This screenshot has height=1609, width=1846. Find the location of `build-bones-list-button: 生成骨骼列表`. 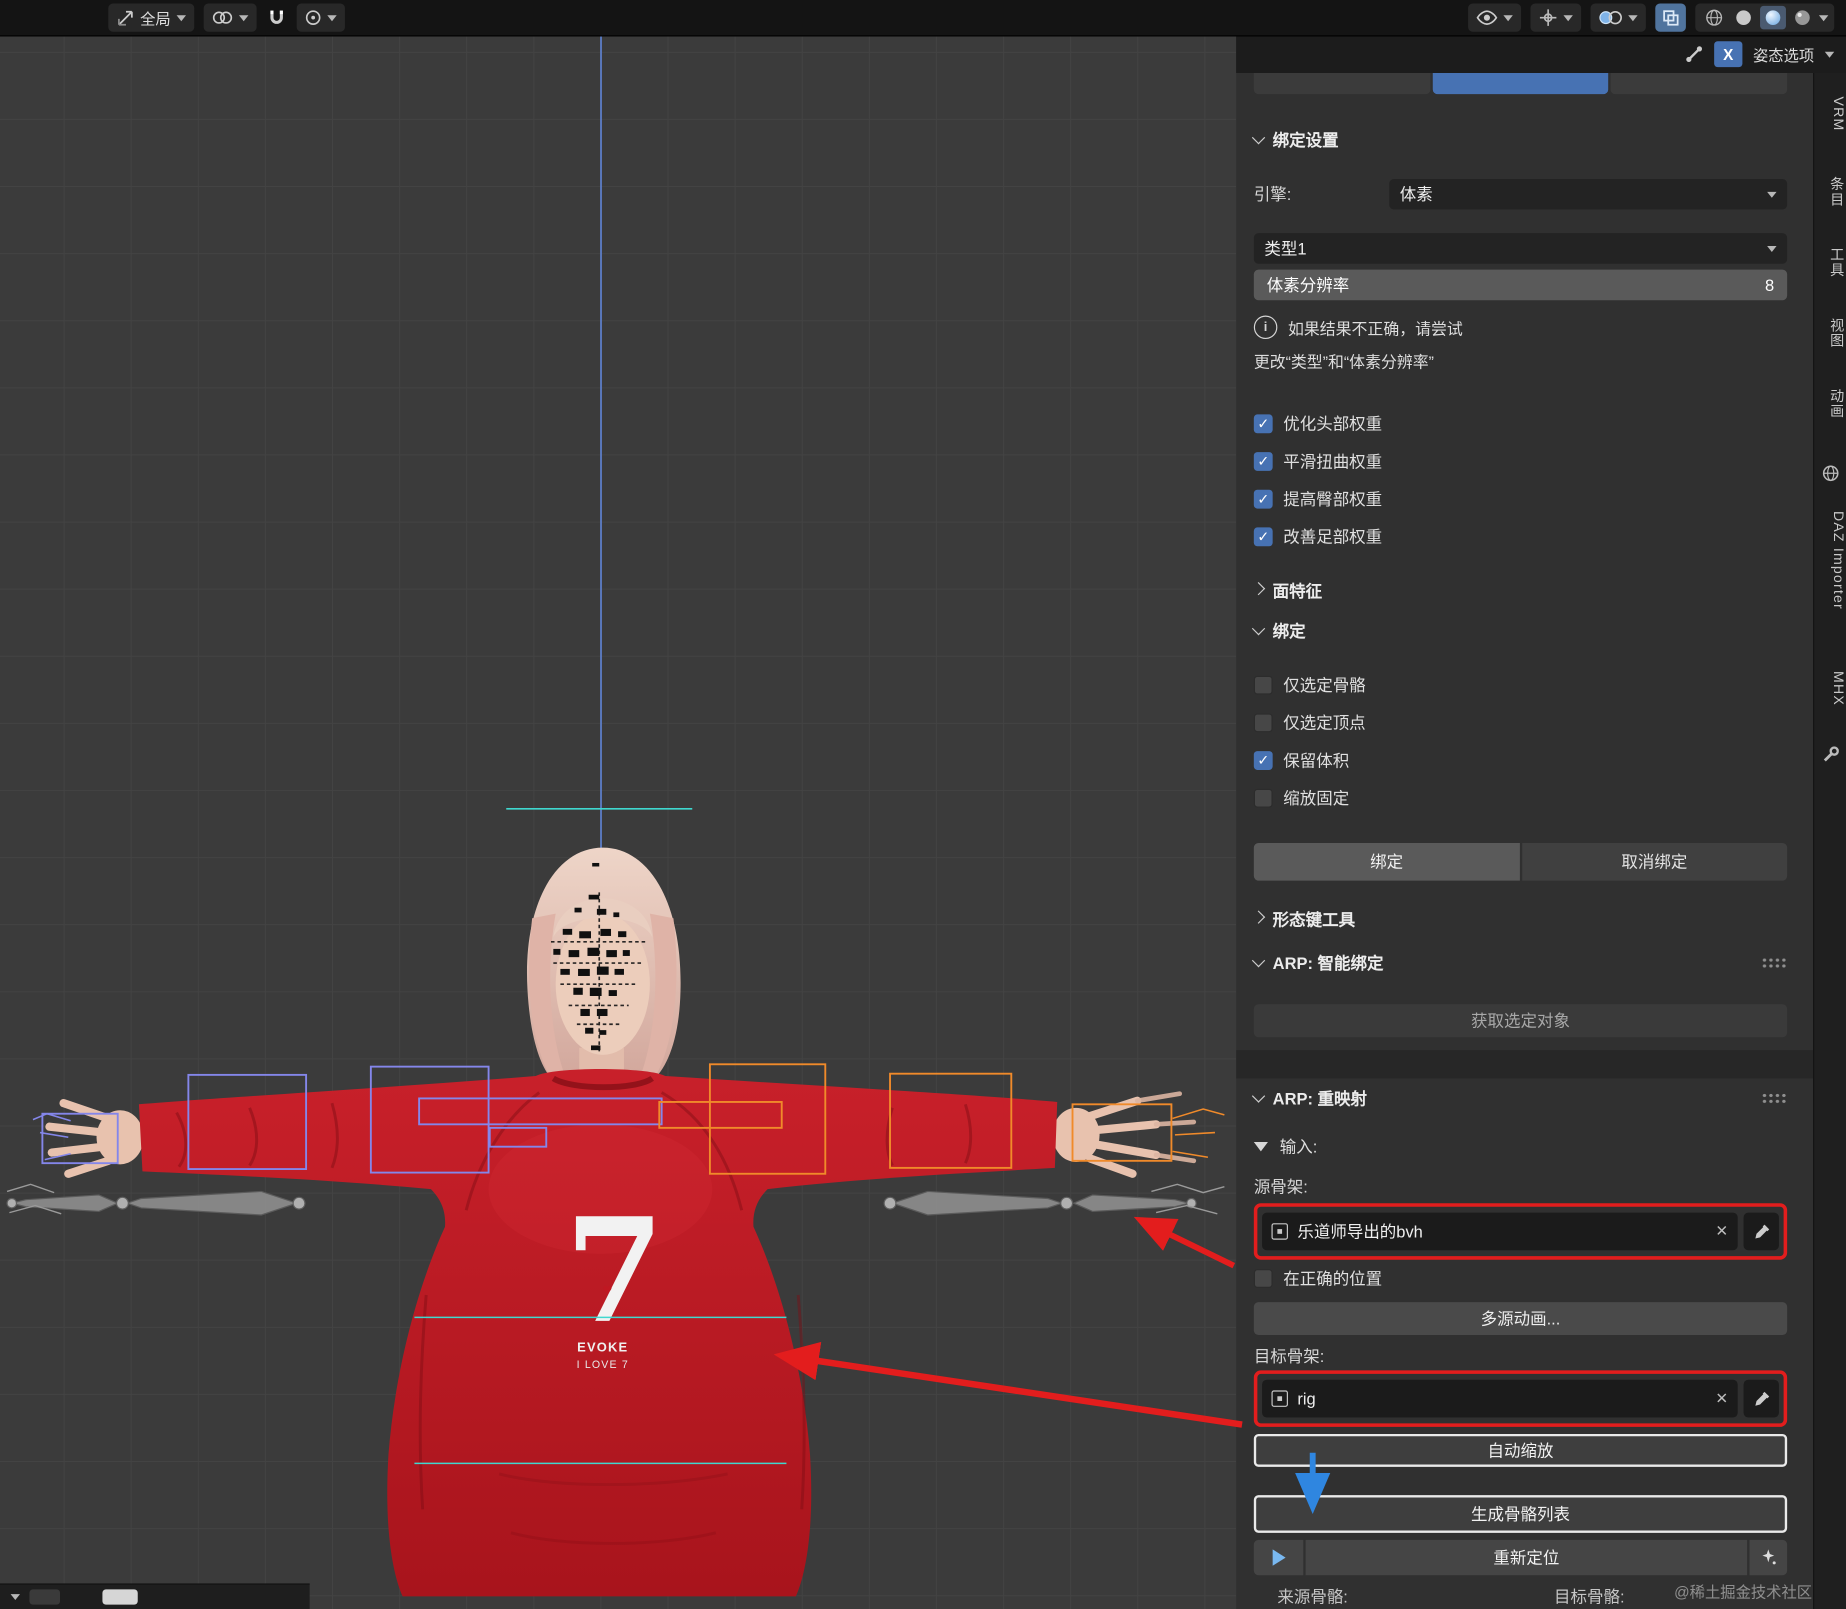

build-bones-list-button: 生成骨骼列表 is located at coordinates (1520, 1514).